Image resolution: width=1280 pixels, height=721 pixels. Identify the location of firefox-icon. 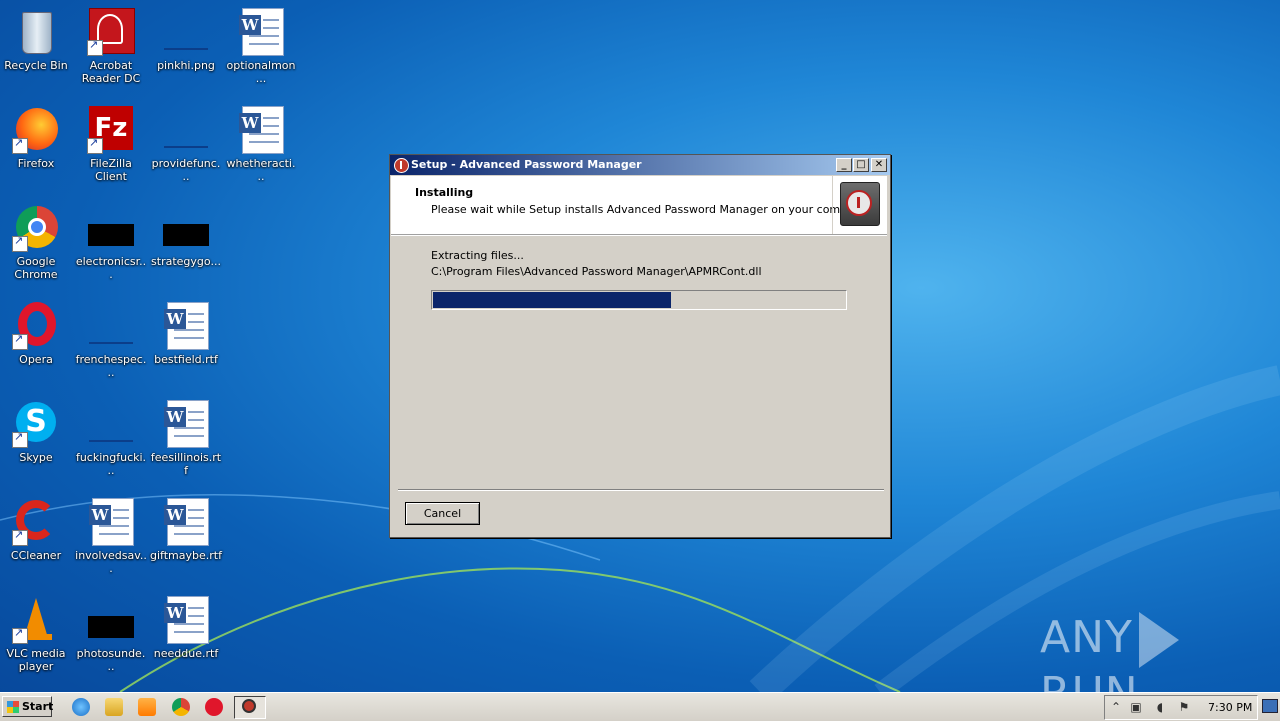
(36, 130).